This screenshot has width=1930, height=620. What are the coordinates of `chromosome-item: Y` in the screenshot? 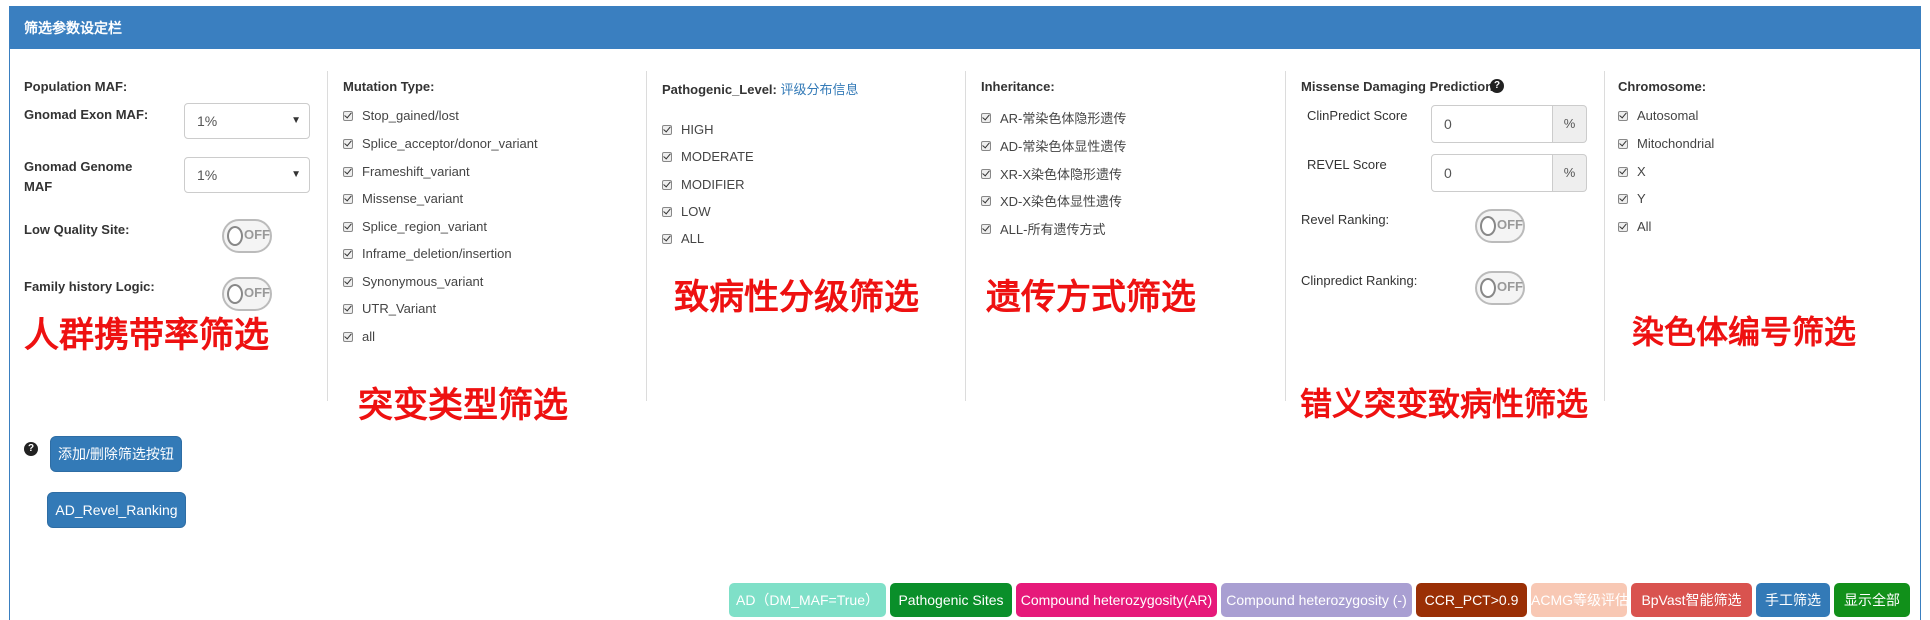 It's located at (1632, 198).